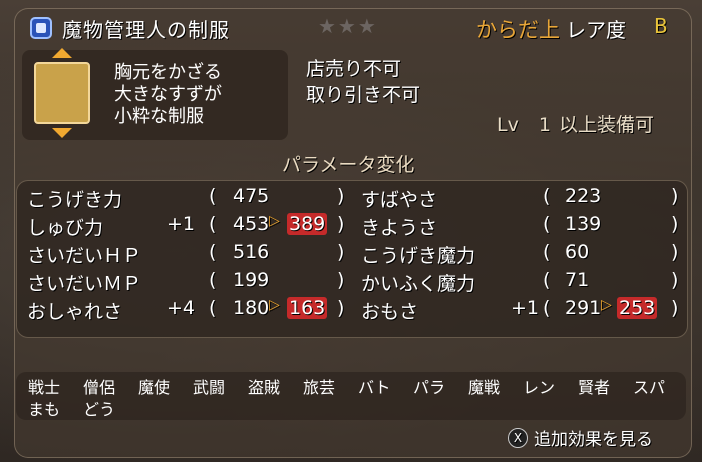 Image resolution: width=702 pixels, height=462 pixels. Describe the element at coordinates (606, 125) in the screenshot. I see `level-suffix: 以上装備可` at that location.